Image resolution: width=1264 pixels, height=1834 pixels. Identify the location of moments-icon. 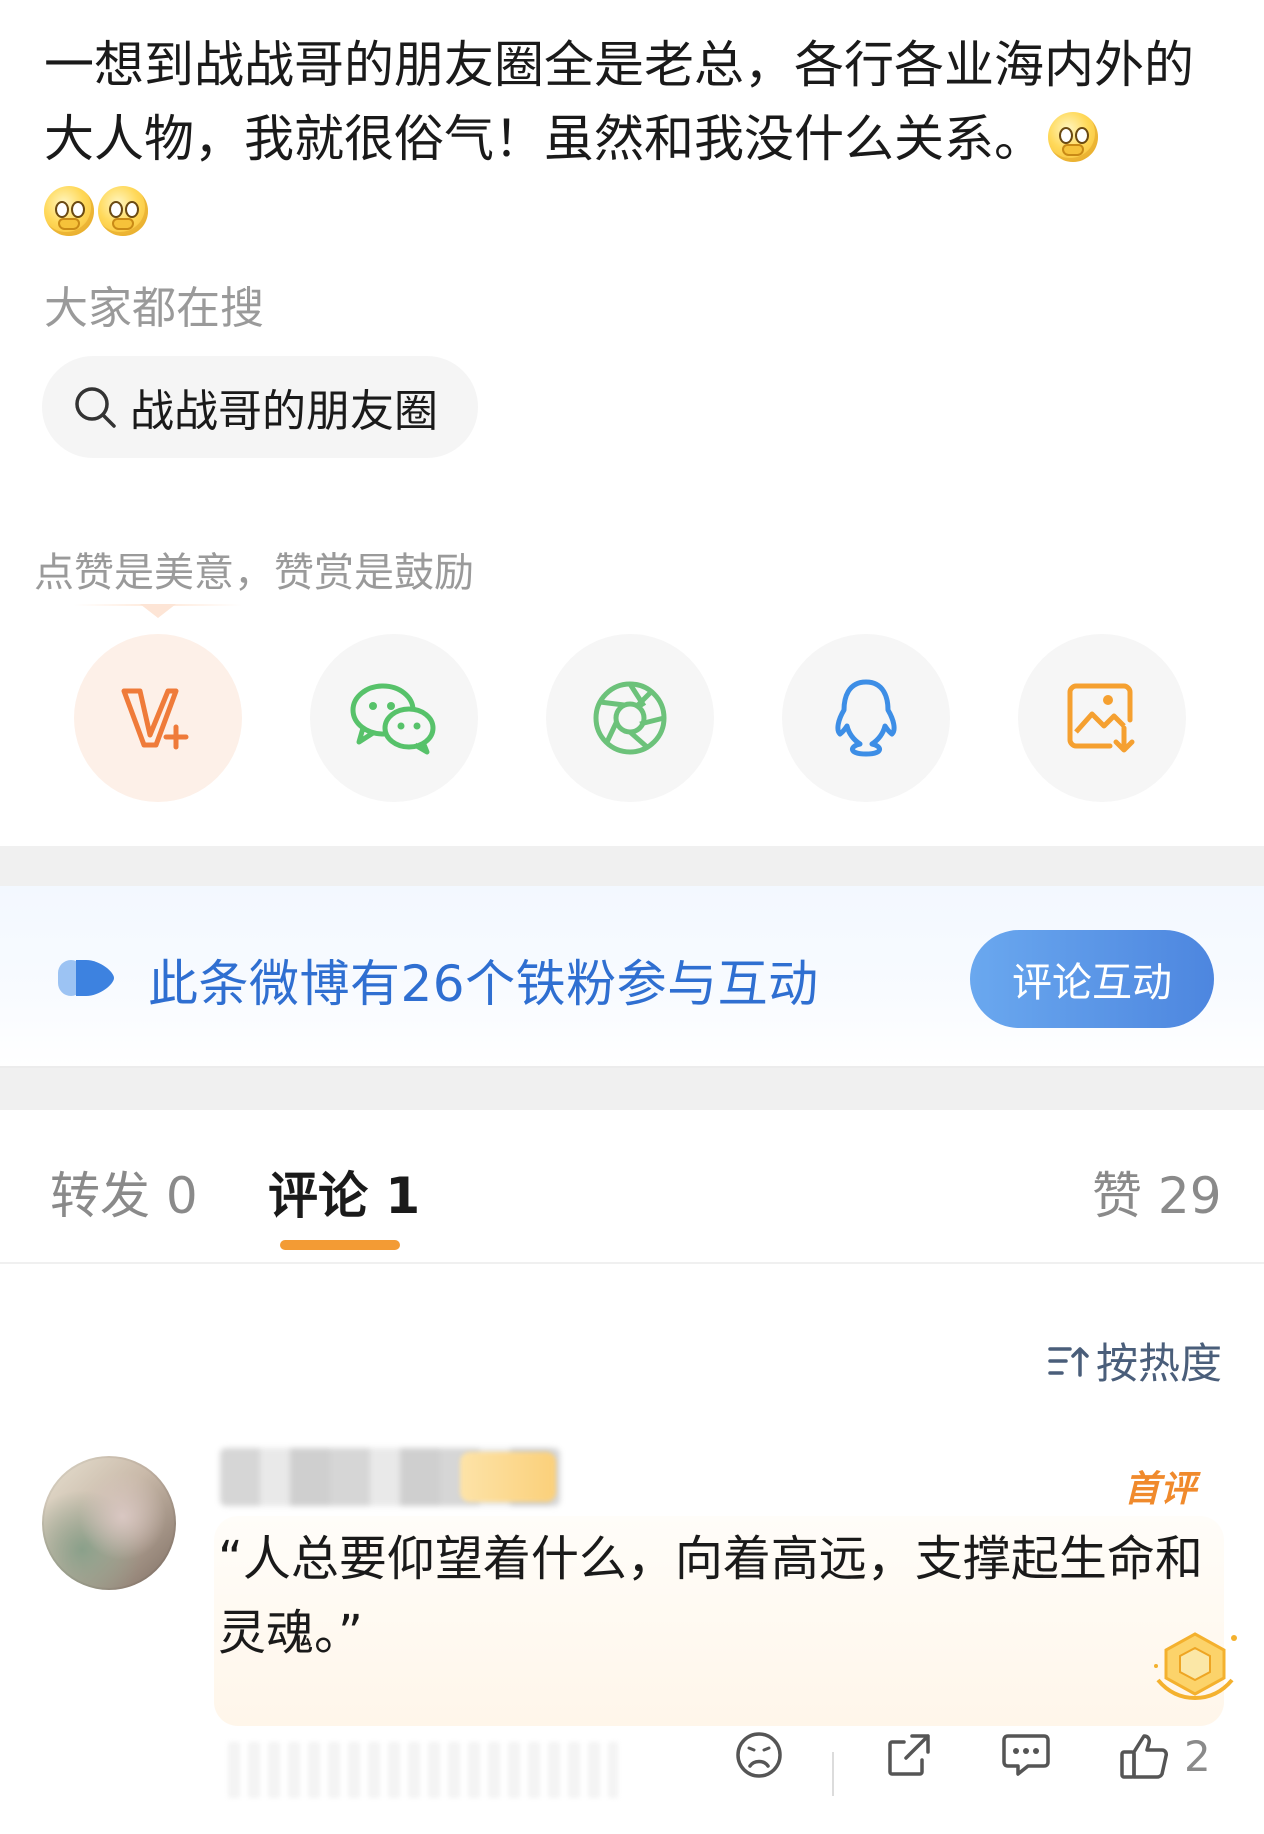
(630, 718).